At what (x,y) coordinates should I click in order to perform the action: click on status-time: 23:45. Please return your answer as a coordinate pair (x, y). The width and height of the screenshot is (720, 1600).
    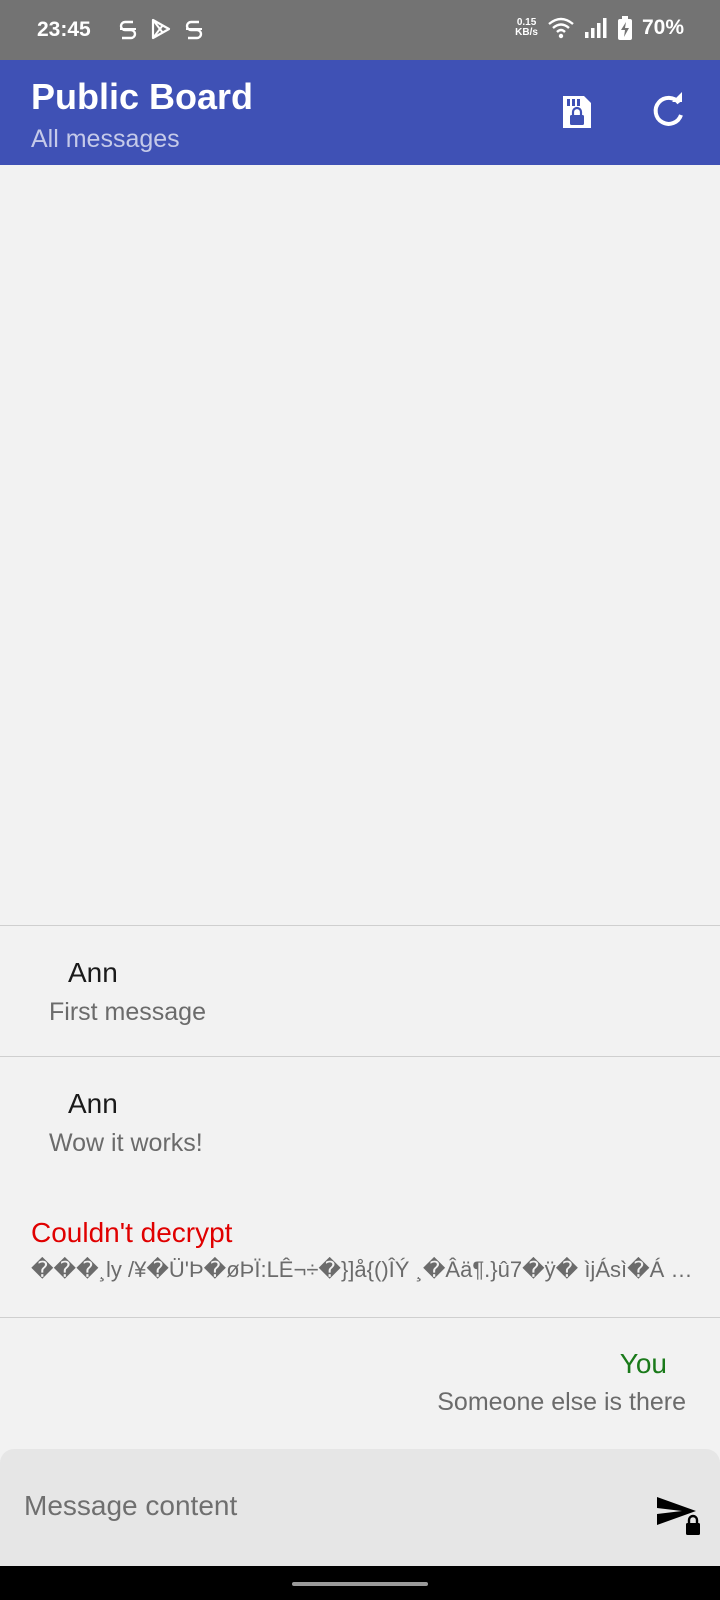
    Looking at the image, I should click on (64, 29).